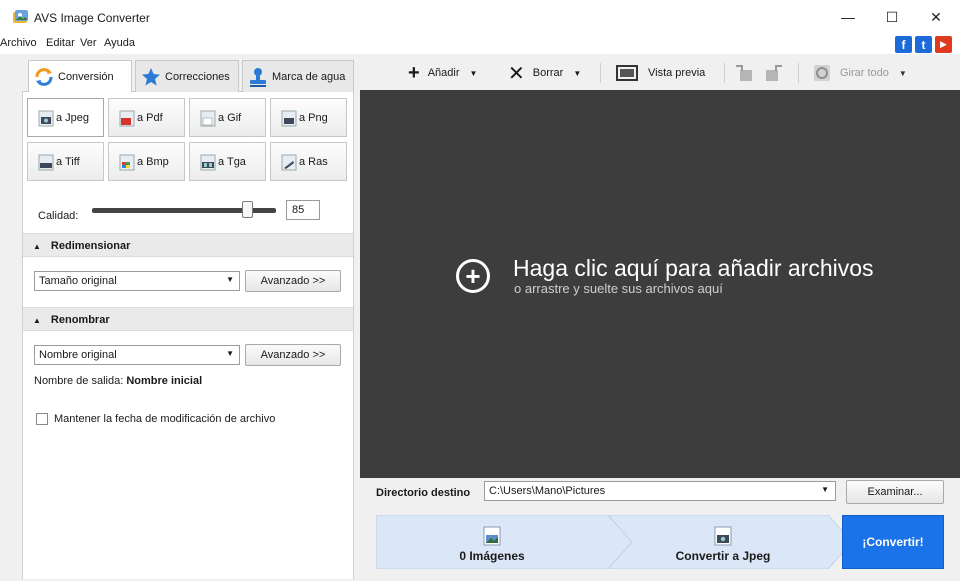 This screenshot has width=960, height=581. Describe the element at coordinates (414, 72) in the screenshot. I see `plus-icon: +` at that location.